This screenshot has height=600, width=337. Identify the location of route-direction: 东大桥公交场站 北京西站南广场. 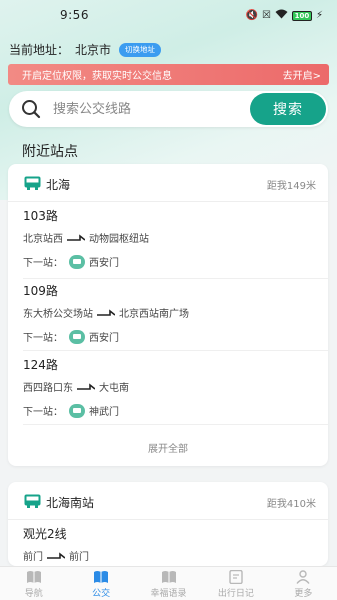
(106, 312).